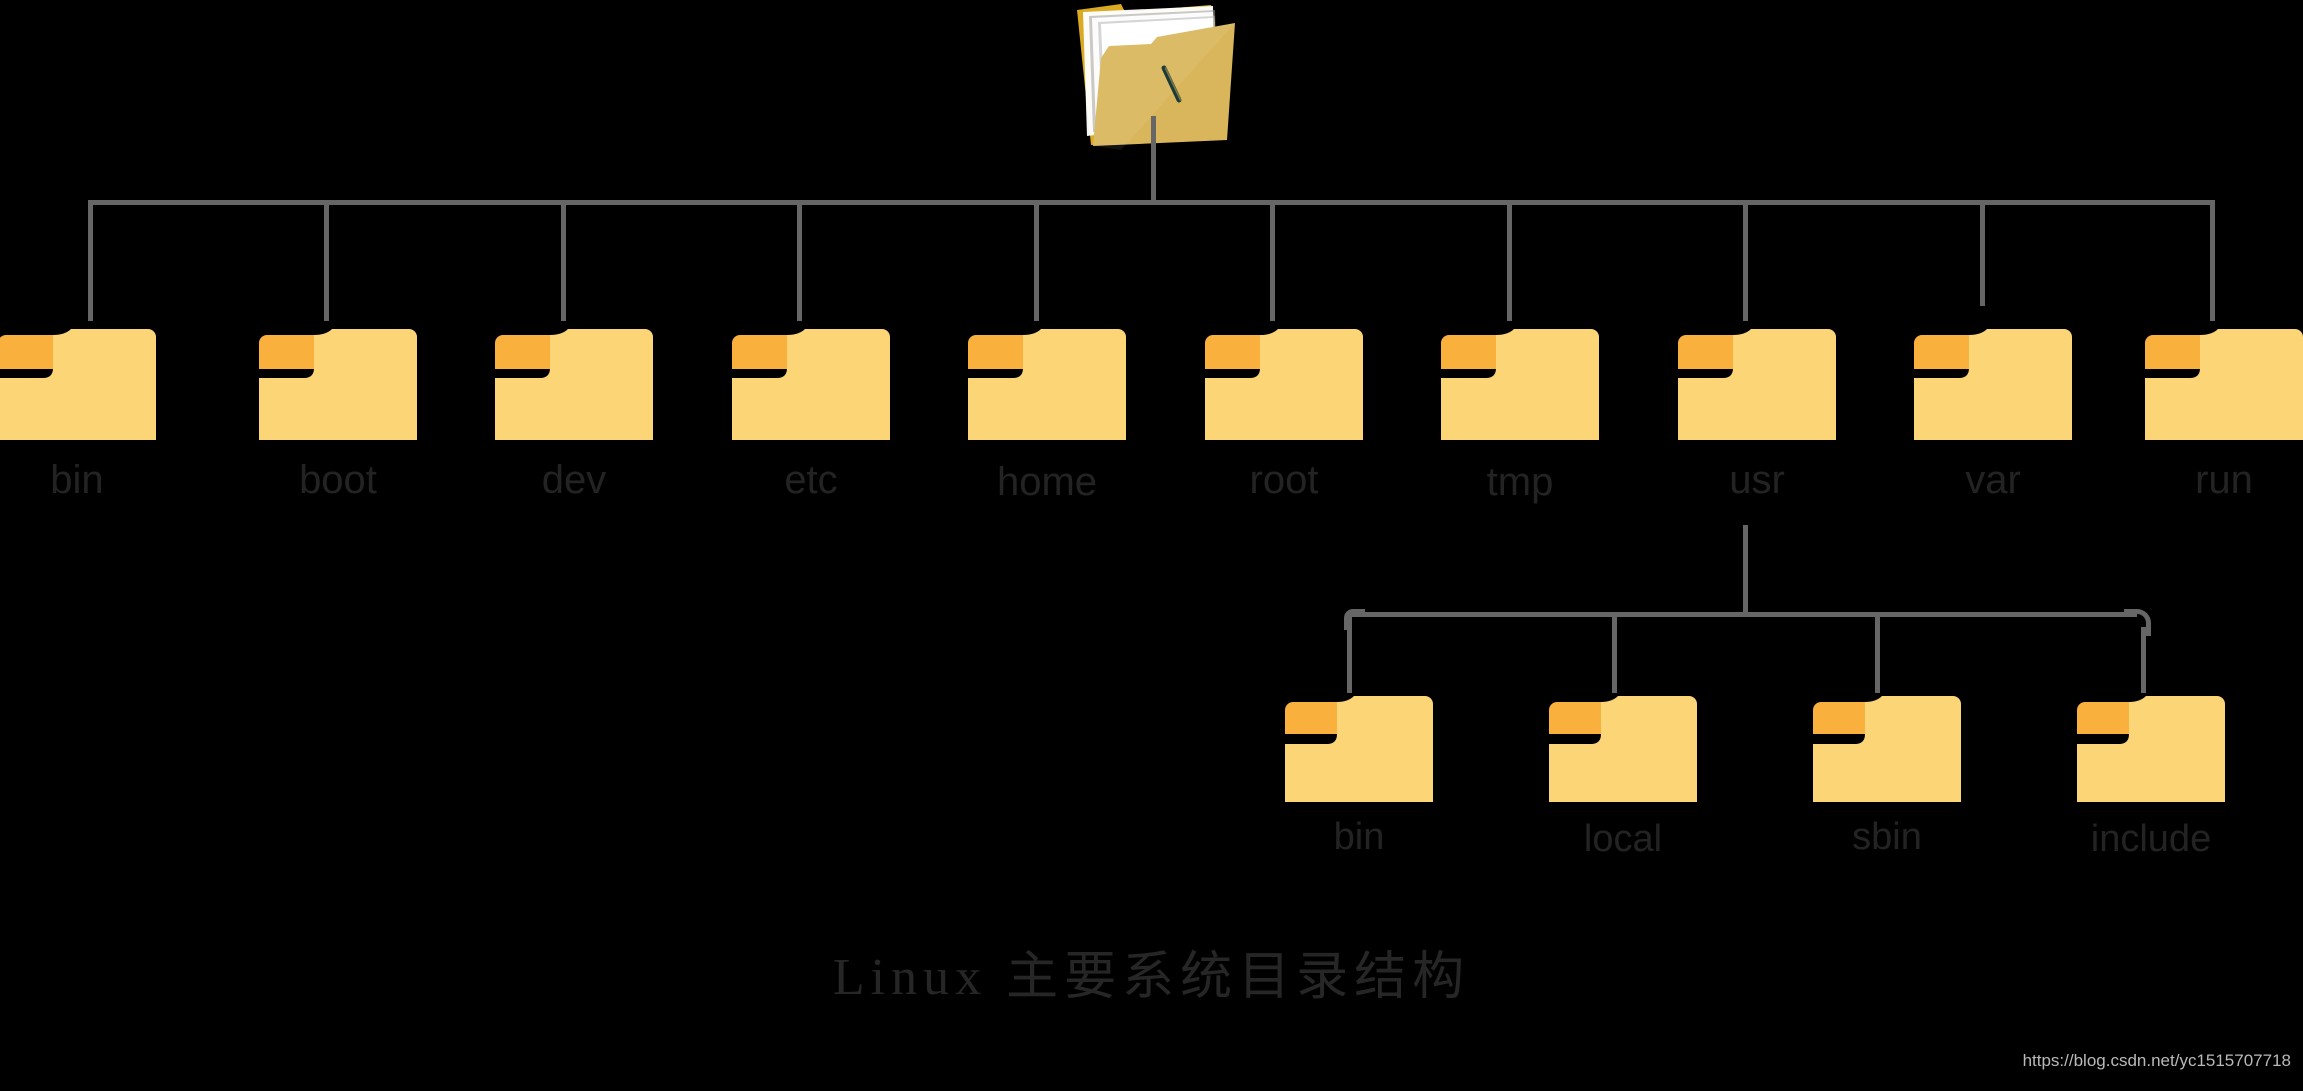 This screenshot has height=1091, width=2303. What do you see at coordinates (78, 383) in the screenshot?
I see `folder-bin` at bounding box center [78, 383].